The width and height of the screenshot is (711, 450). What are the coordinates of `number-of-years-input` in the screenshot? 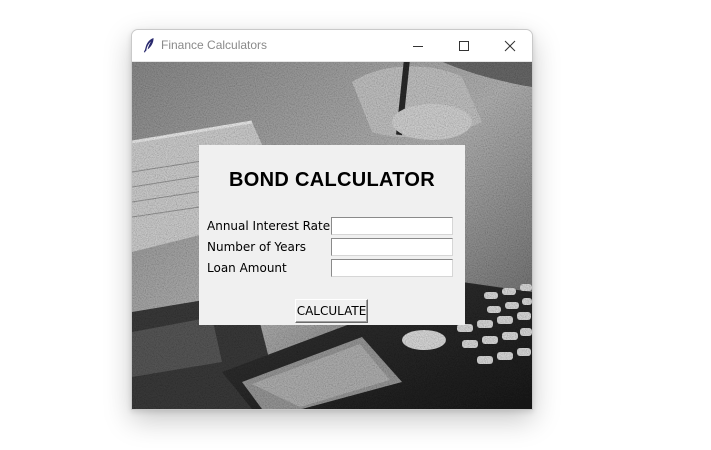 It's located at (392, 247).